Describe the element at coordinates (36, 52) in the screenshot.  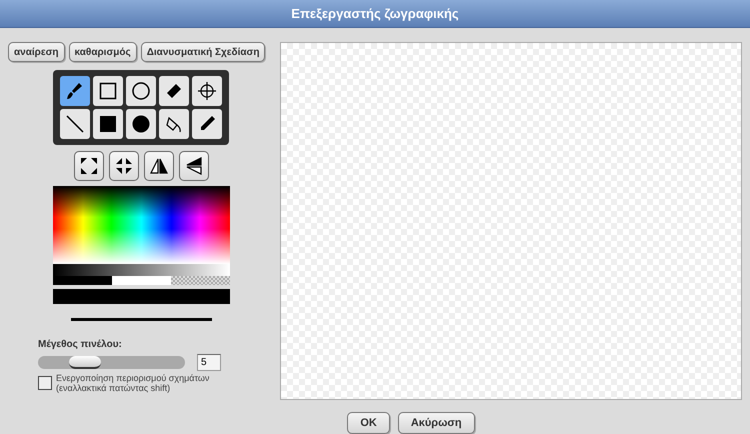
I see `toolbar-button: αναίρεση` at that location.